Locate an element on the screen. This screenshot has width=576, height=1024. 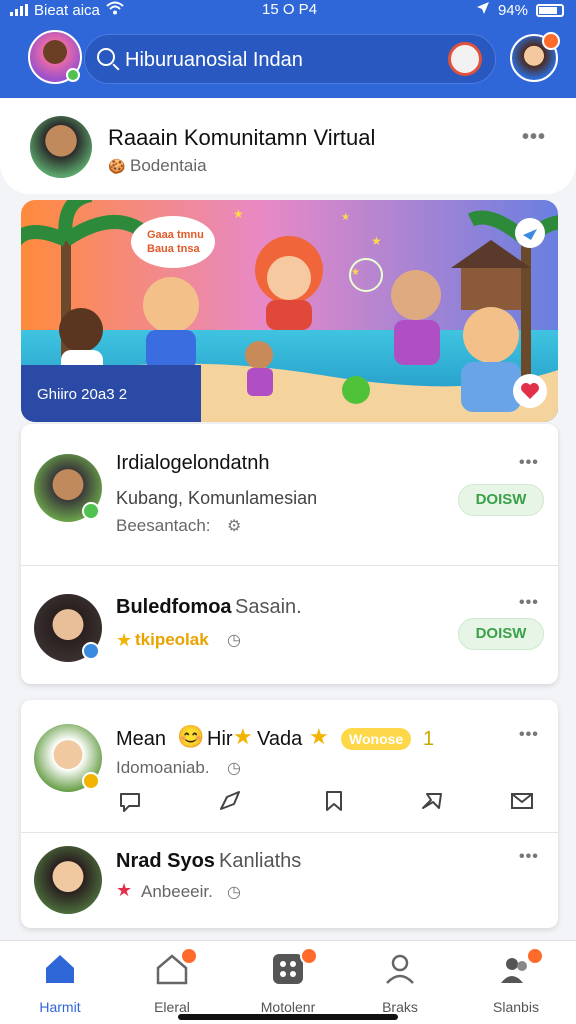
speech-line1: Gaaa tmnu is located at coordinates (175, 235).